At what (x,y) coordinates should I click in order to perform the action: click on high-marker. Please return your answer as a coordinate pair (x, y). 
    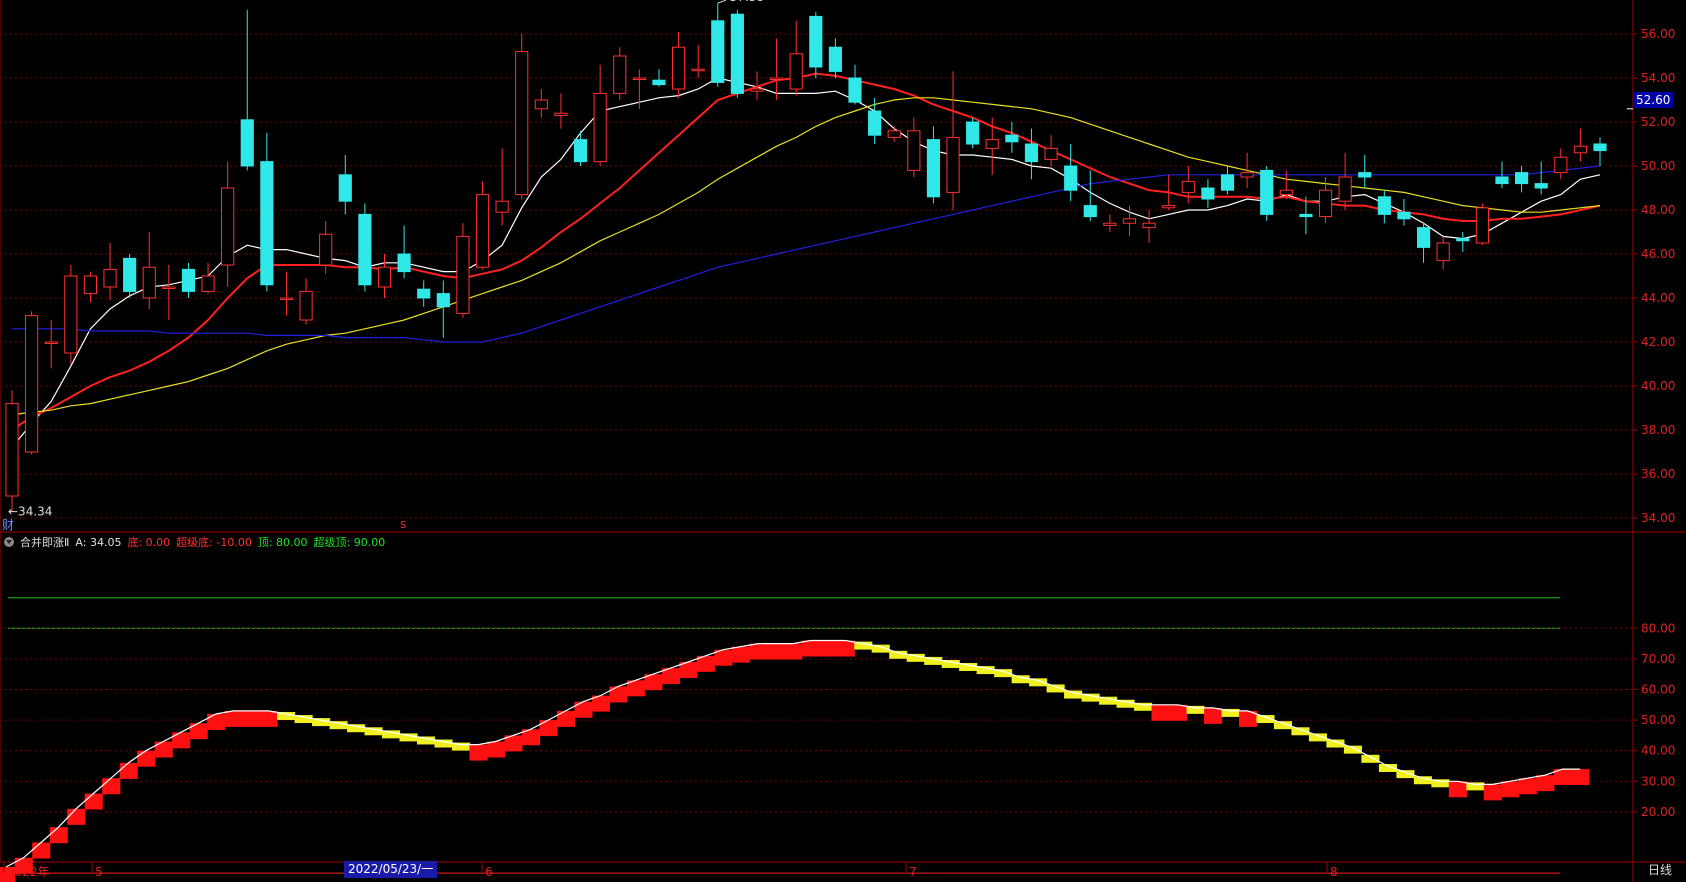
    Looking at the image, I should click on (721, 2).